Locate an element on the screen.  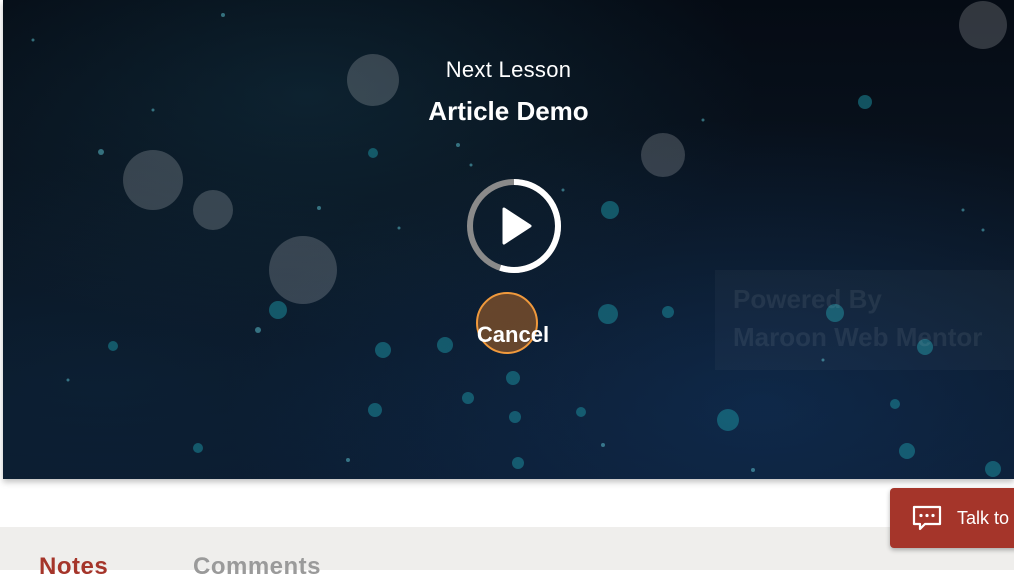
chat-bubble-icon is located at coordinates (927, 518).